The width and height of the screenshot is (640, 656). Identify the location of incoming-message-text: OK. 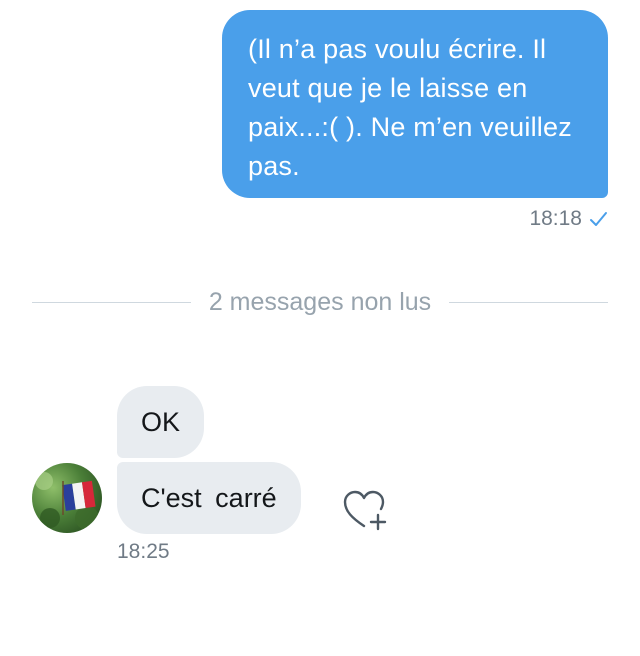
(161, 422).